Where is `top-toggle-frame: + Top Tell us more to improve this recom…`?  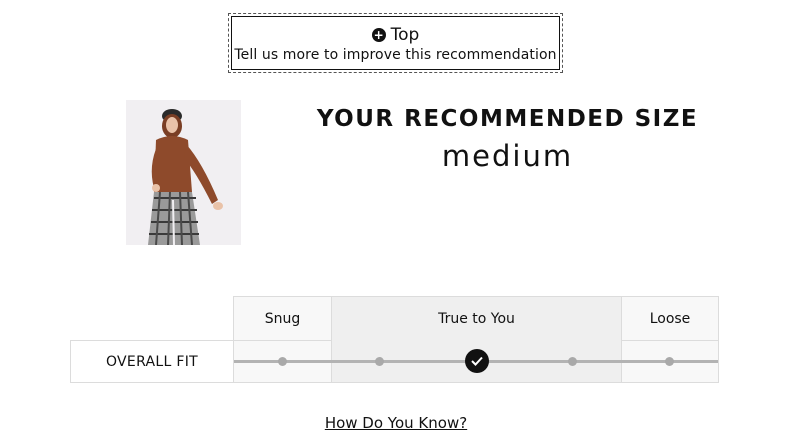 top-toggle-frame: + Top Tell us more to improve this recom… is located at coordinates (395, 43).